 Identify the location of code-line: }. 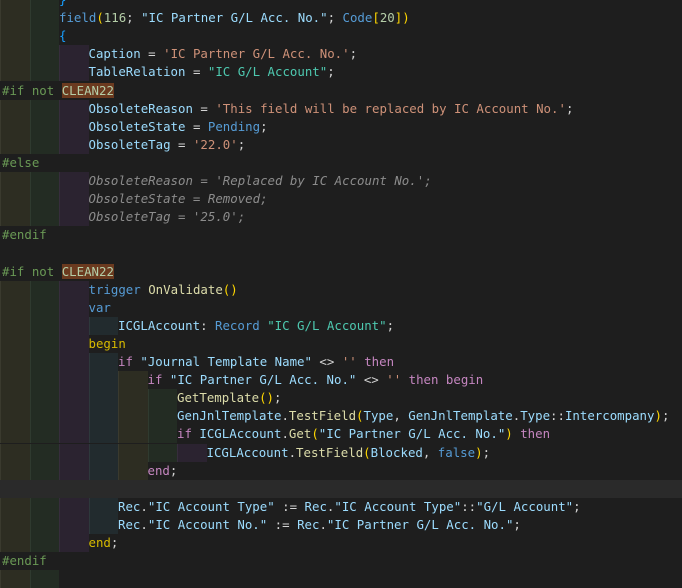
(341, 4).